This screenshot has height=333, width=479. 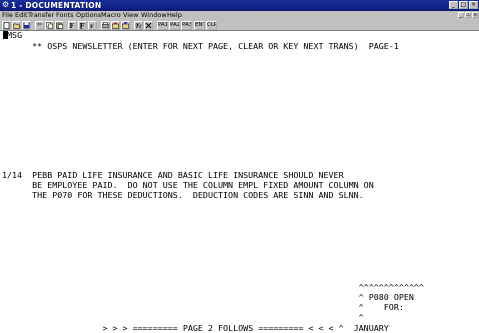 What do you see at coordinates (49, 25) in the screenshot?
I see `copy-icon` at bounding box center [49, 25].